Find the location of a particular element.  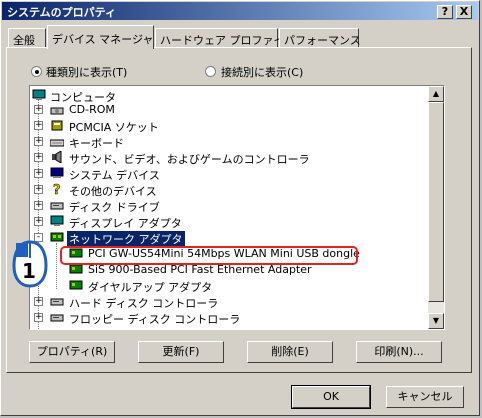

properties-button: プロパティ(R) is located at coordinates (72, 352).